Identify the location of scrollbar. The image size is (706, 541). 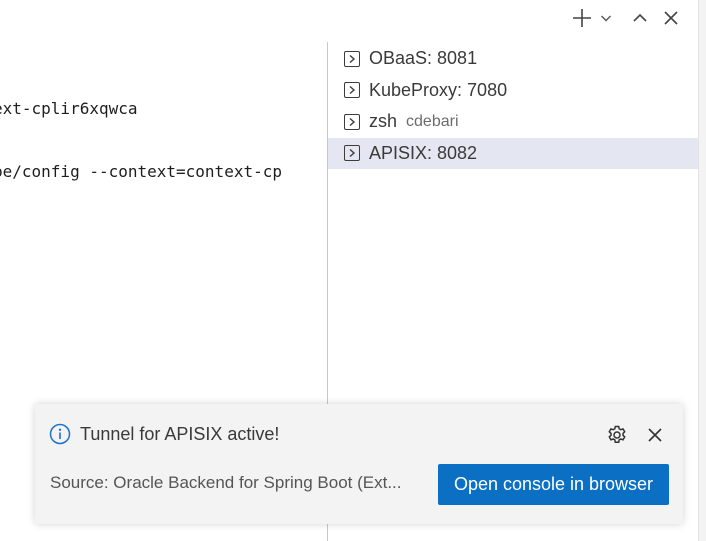
(702, 270).